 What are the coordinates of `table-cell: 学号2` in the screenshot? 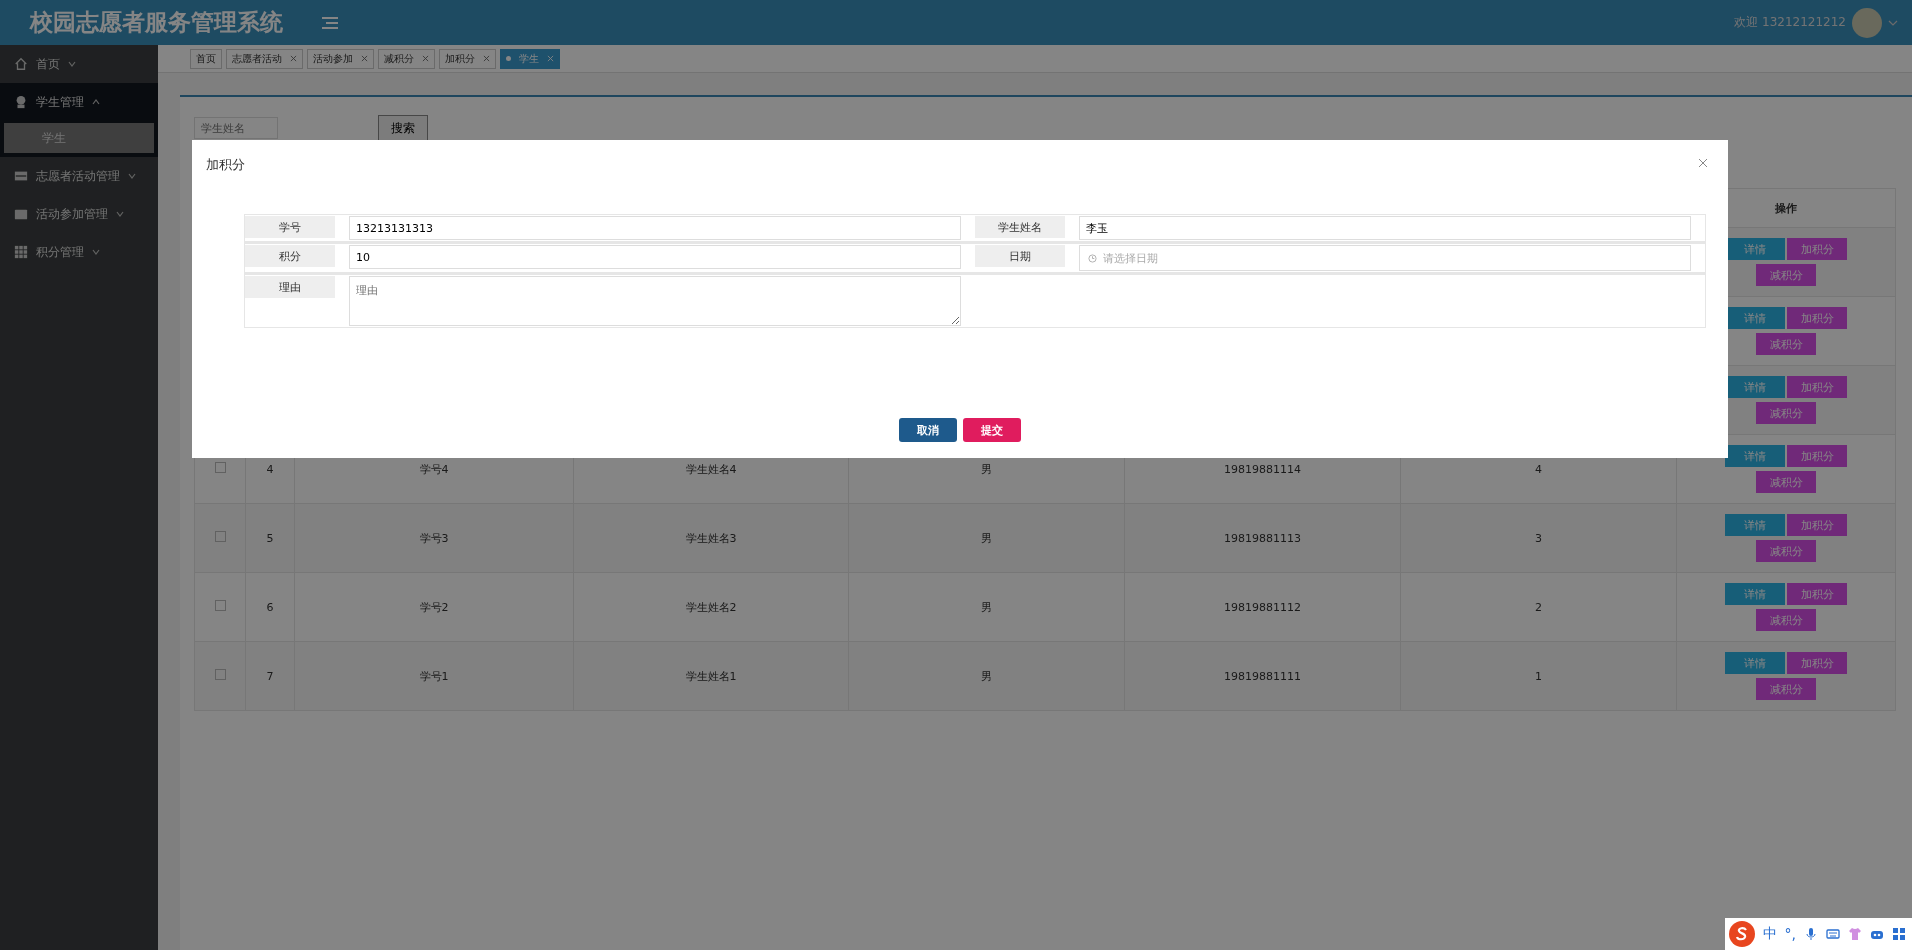 It's located at (434, 607).